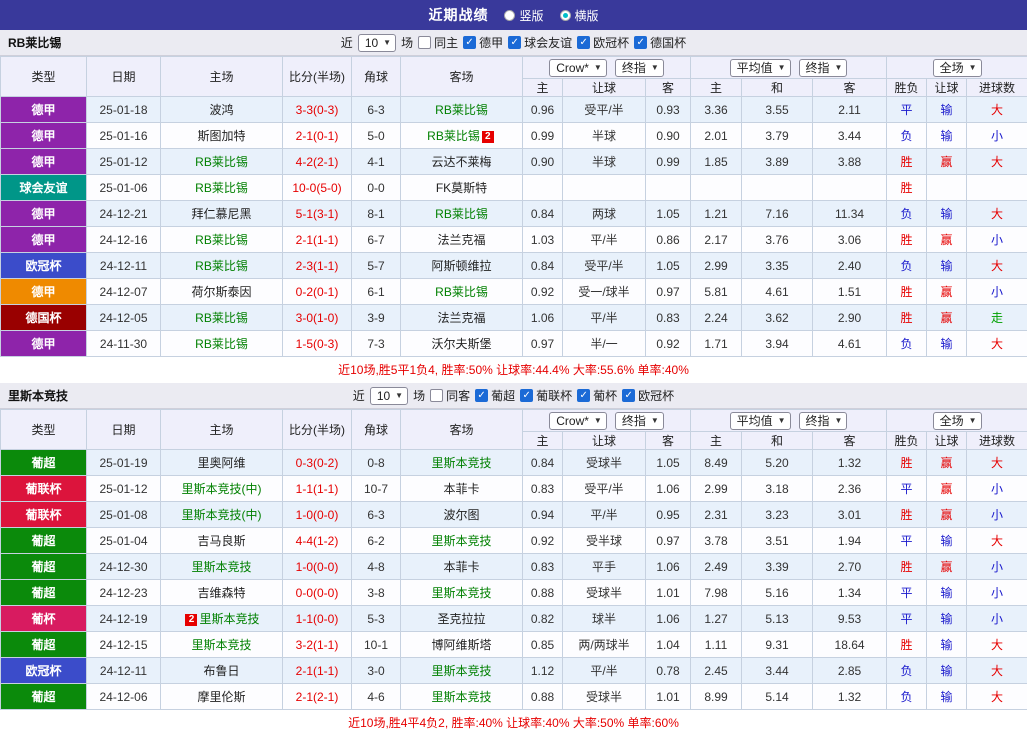 The image size is (1027, 736). What do you see at coordinates (458, 395) in the screenshot?
I see `same-venue-checkbox-label: 同客` at bounding box center [458, 395].